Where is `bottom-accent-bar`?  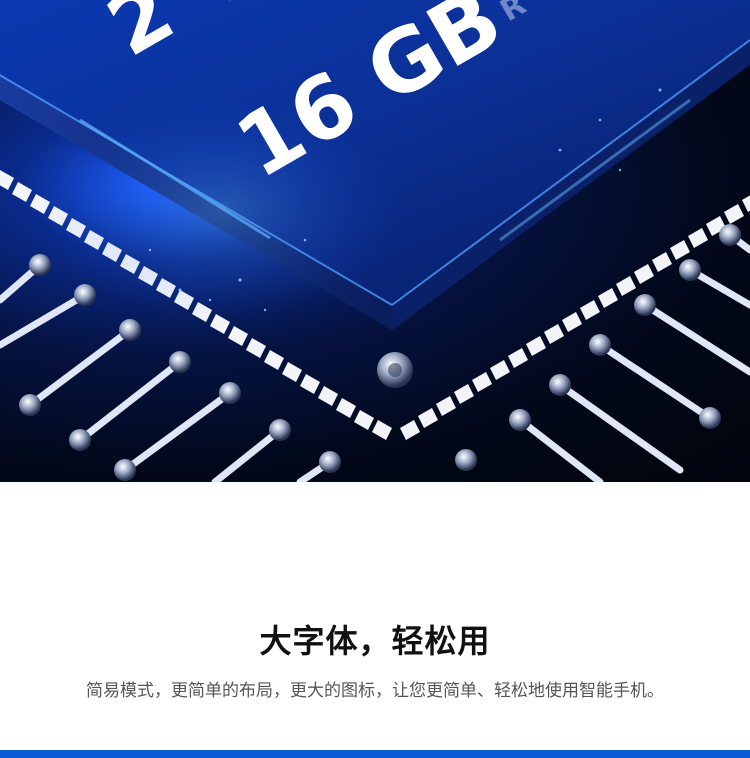 bottom-accent-bar is located at coordinates (375, 754).